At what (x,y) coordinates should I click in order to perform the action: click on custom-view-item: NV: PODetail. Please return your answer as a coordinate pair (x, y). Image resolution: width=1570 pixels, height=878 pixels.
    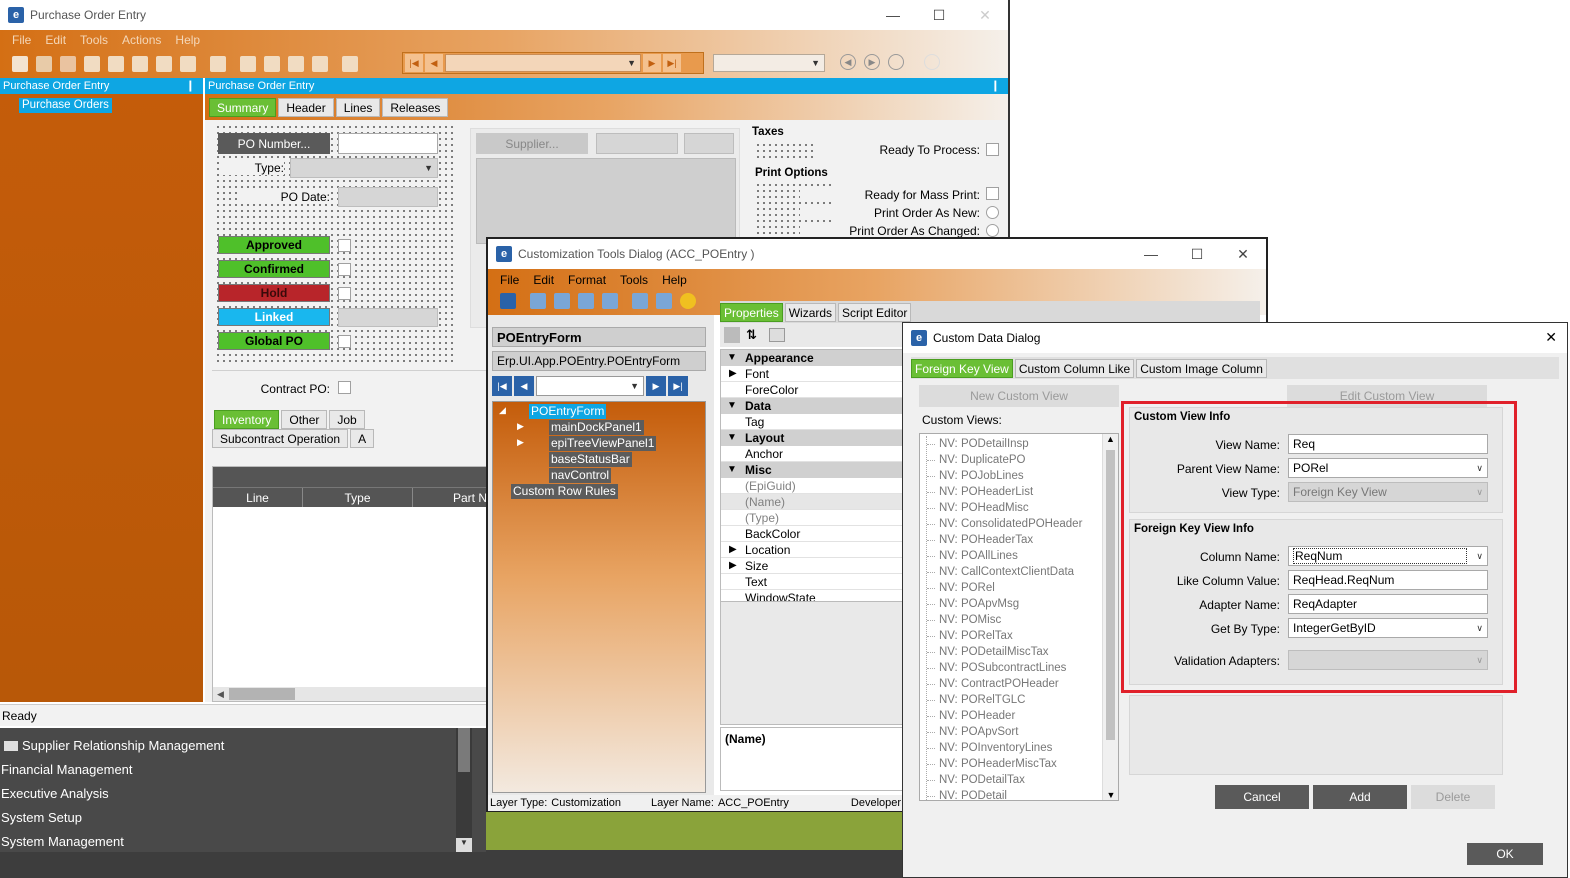
    Looking at the image, I should click on (1017, 794).